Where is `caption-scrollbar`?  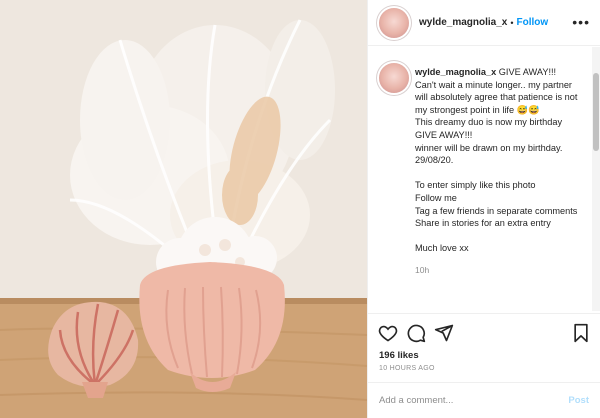 caption-scrollbar is located at coordinates (596, 179).